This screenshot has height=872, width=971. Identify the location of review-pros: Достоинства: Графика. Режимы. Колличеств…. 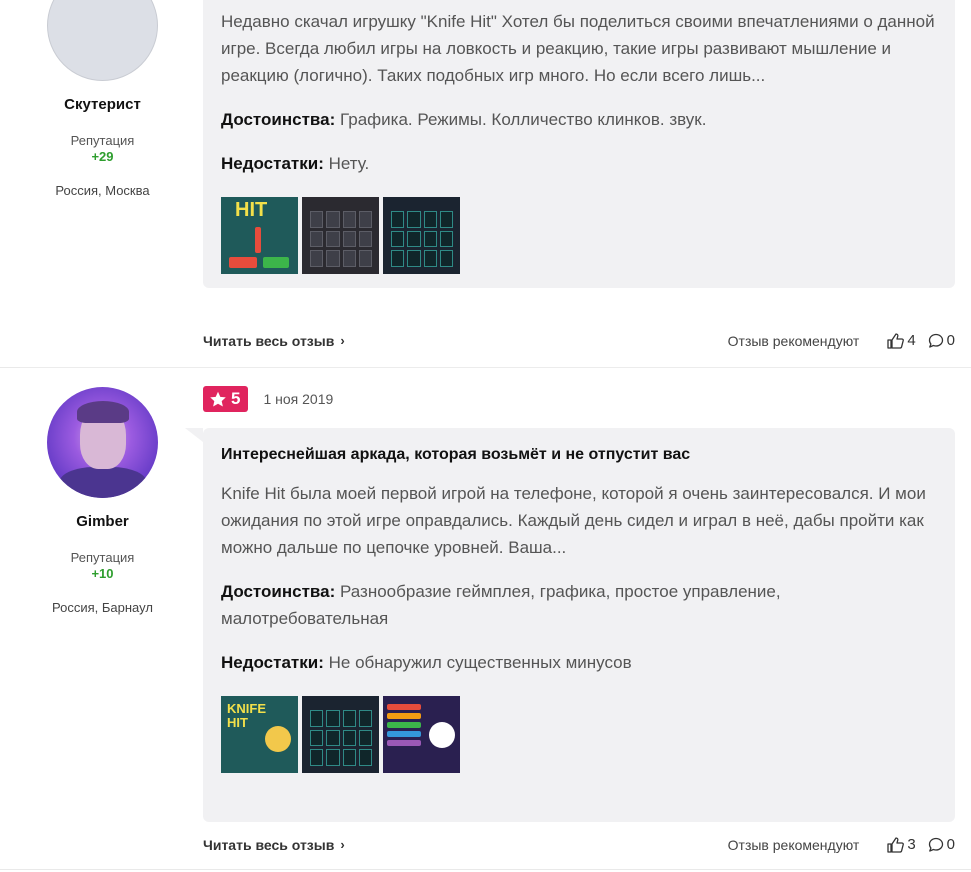
(579, 119).